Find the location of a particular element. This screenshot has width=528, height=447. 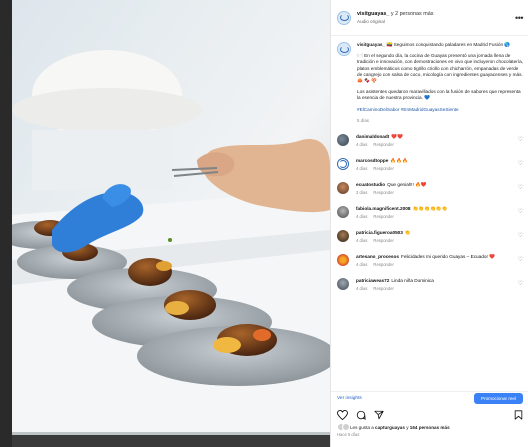

comment-text: Que genial!!! 🔥❤️ is located at coordinates (407, 185).